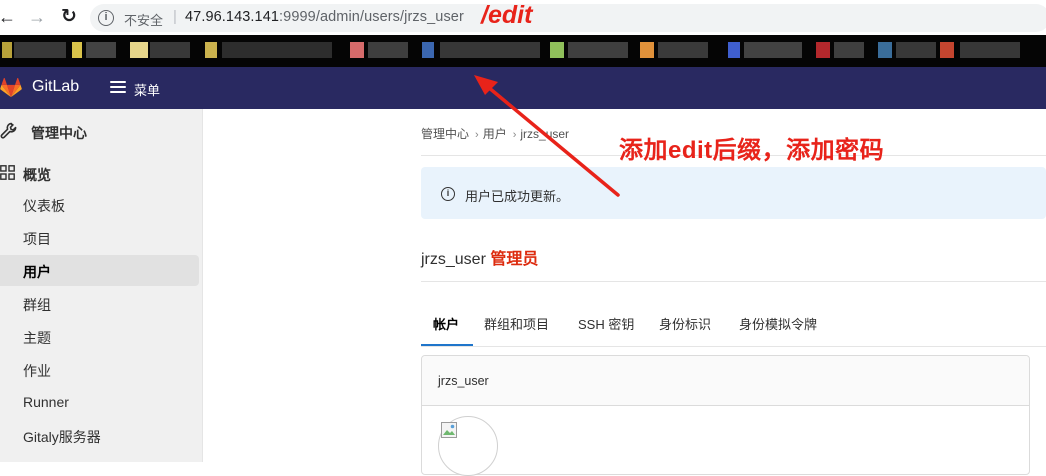  I want to click on overview-grid-icon, so click(7, 172).